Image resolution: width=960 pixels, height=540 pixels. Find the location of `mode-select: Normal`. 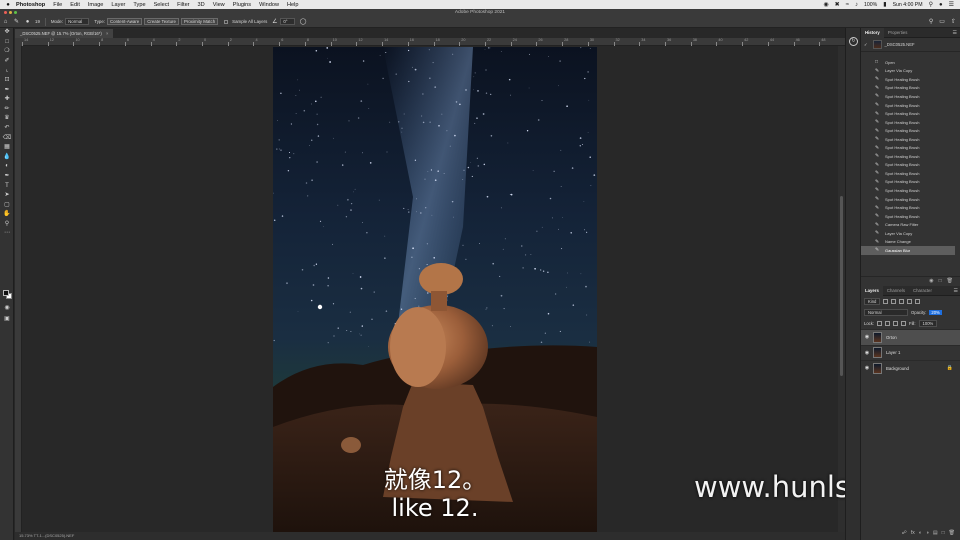

mode-select: Normal is located at coordinates (77, 21).